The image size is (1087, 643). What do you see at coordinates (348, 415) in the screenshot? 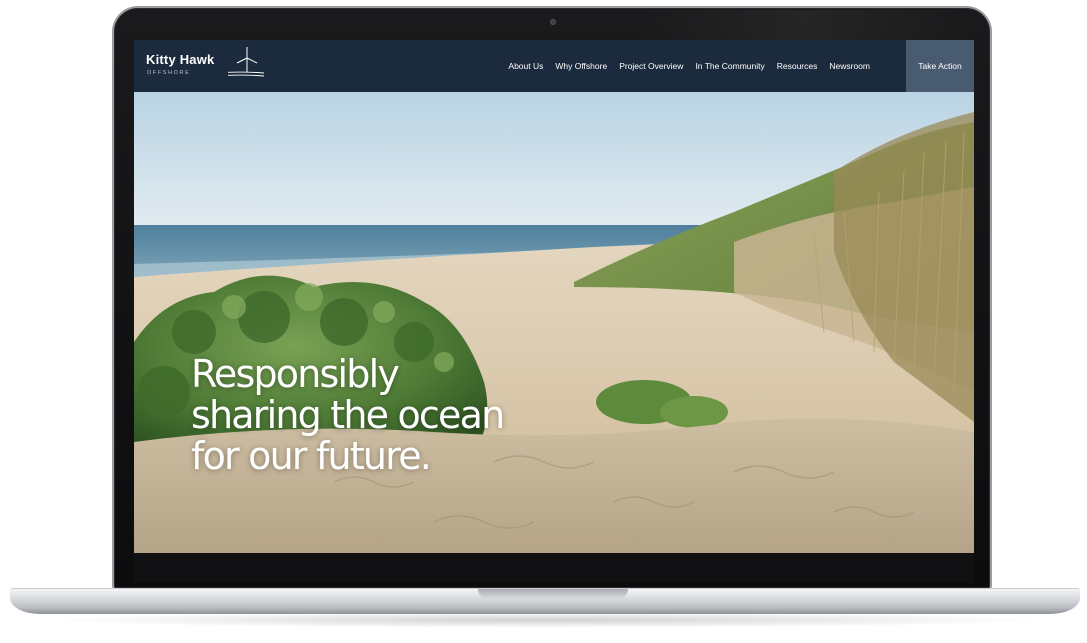
I see `headline-line-2: sharing the ocean` at bounding box center [348, 415].